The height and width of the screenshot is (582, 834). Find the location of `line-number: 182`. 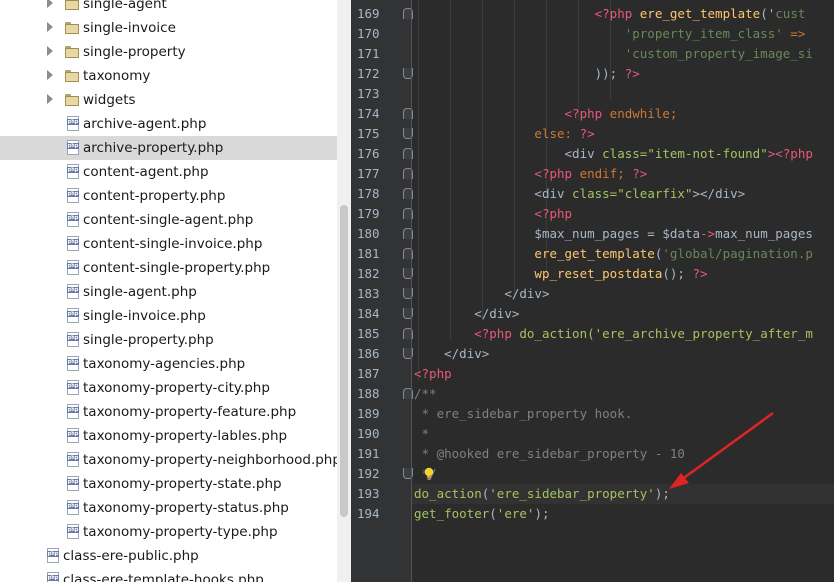

line-number: 182 is located at coordinates (368, 273).